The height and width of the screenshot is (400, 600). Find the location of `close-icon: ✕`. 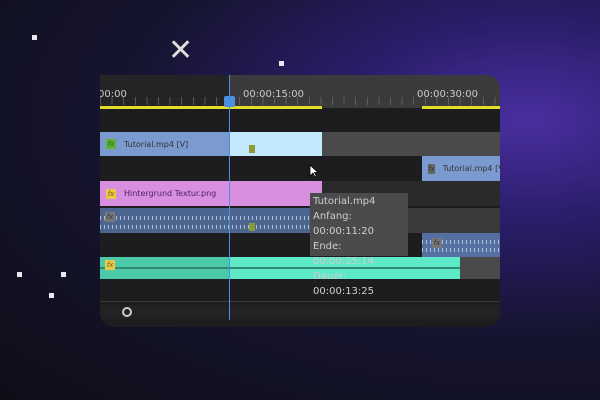

close-icon: ✕ is located at coordinates (180, 51).